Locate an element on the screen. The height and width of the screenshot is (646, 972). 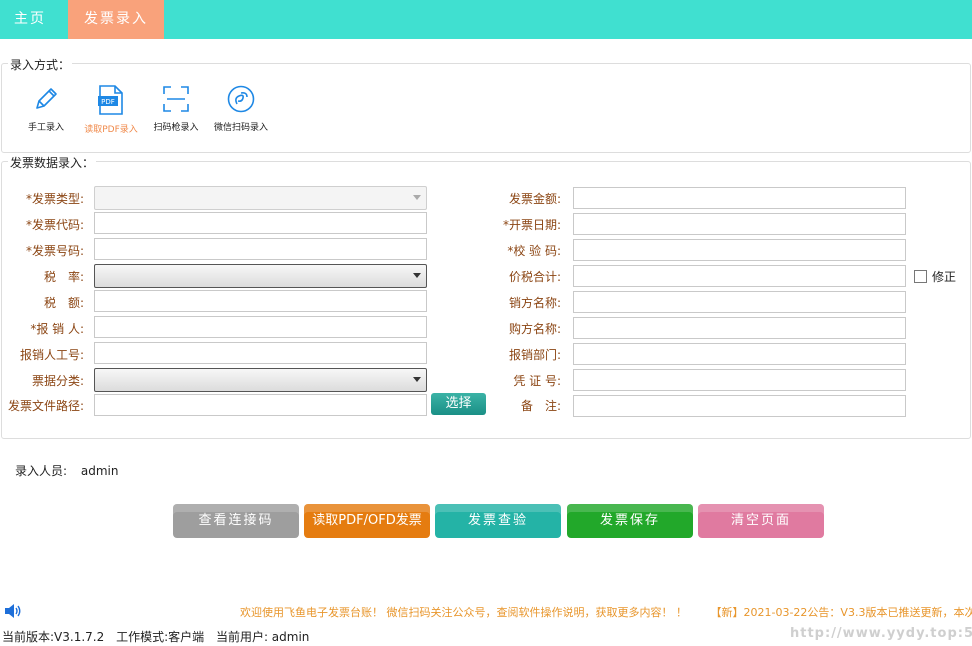
choose-file-button: 选择 is located at coordinates (458, 404).